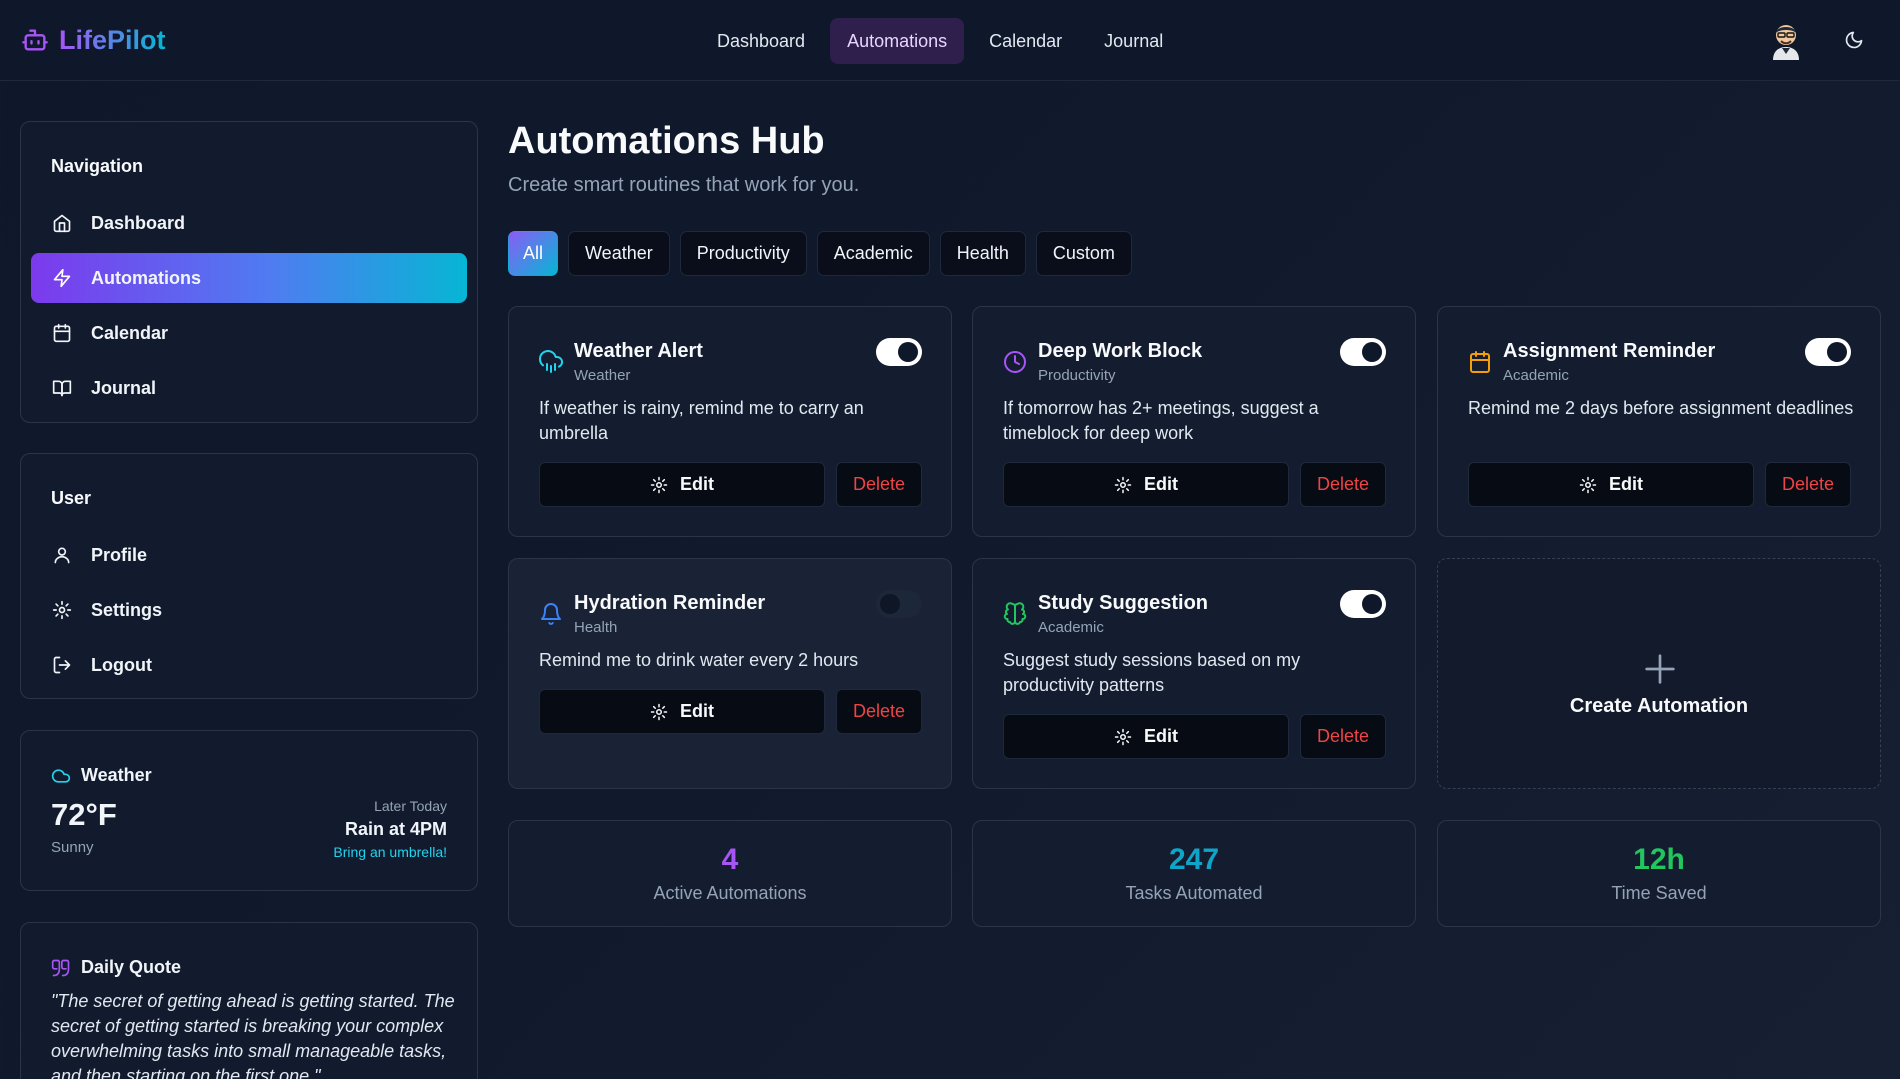 The image size is (1900, 1079). What do you see at coordinates (1133, 41) in the screenshot?
I see `topnav-journal: Journal` at bounding box center [1133, 41].